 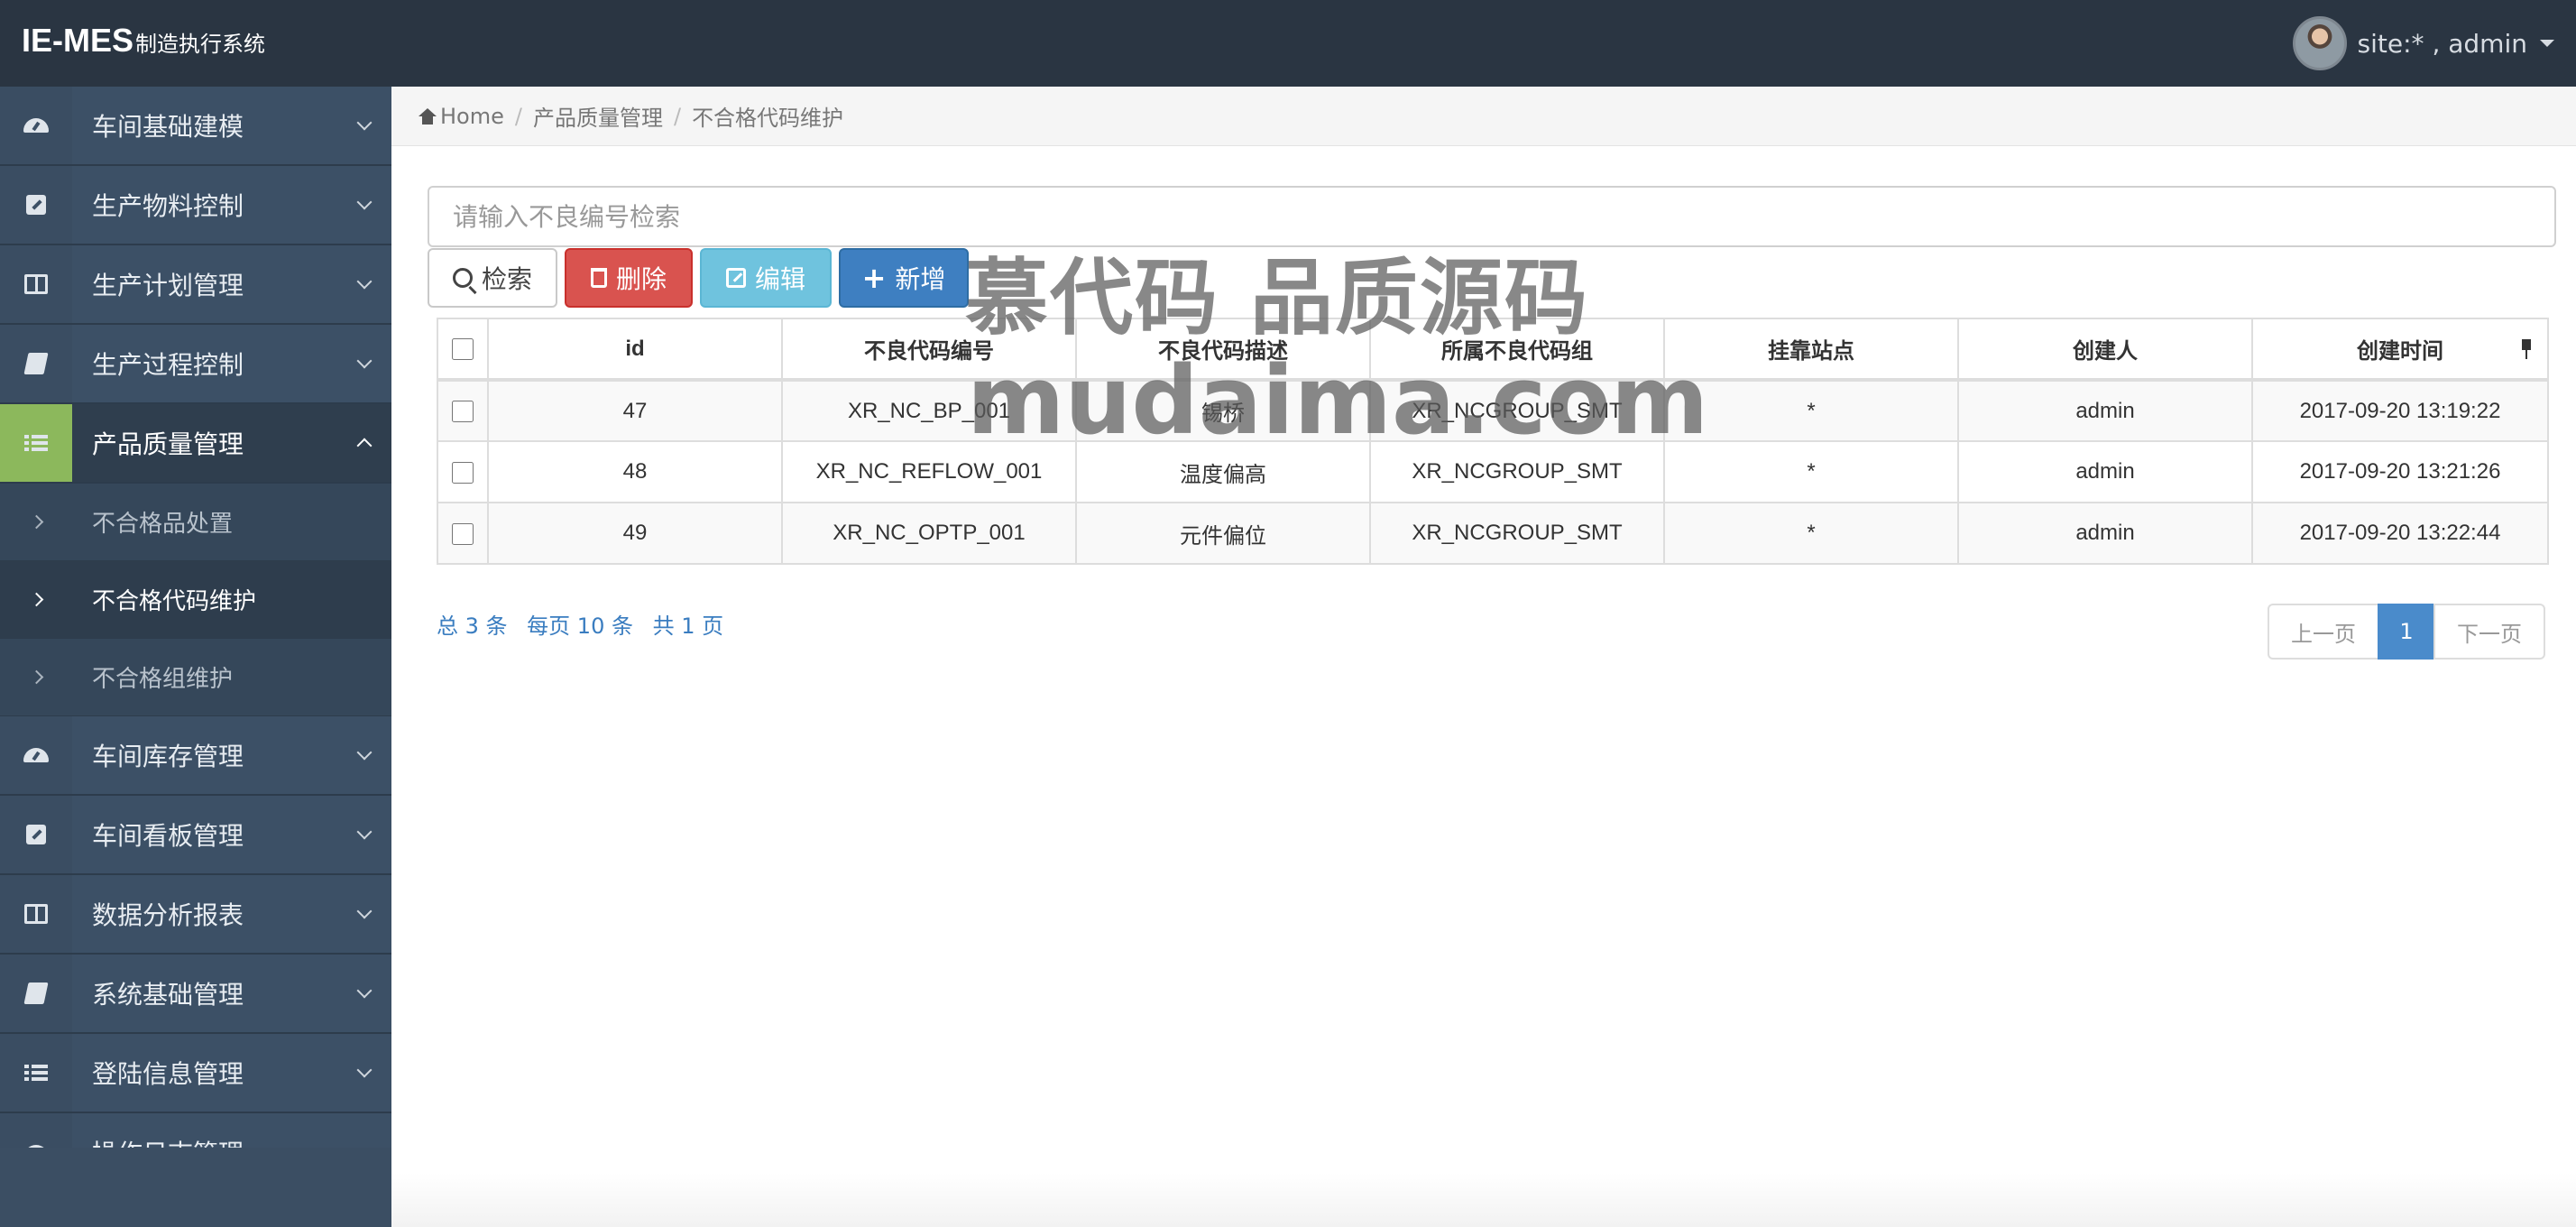 I want to click on sidebar-item-process-control: 生产过程控制, so click(x=195, y=364).